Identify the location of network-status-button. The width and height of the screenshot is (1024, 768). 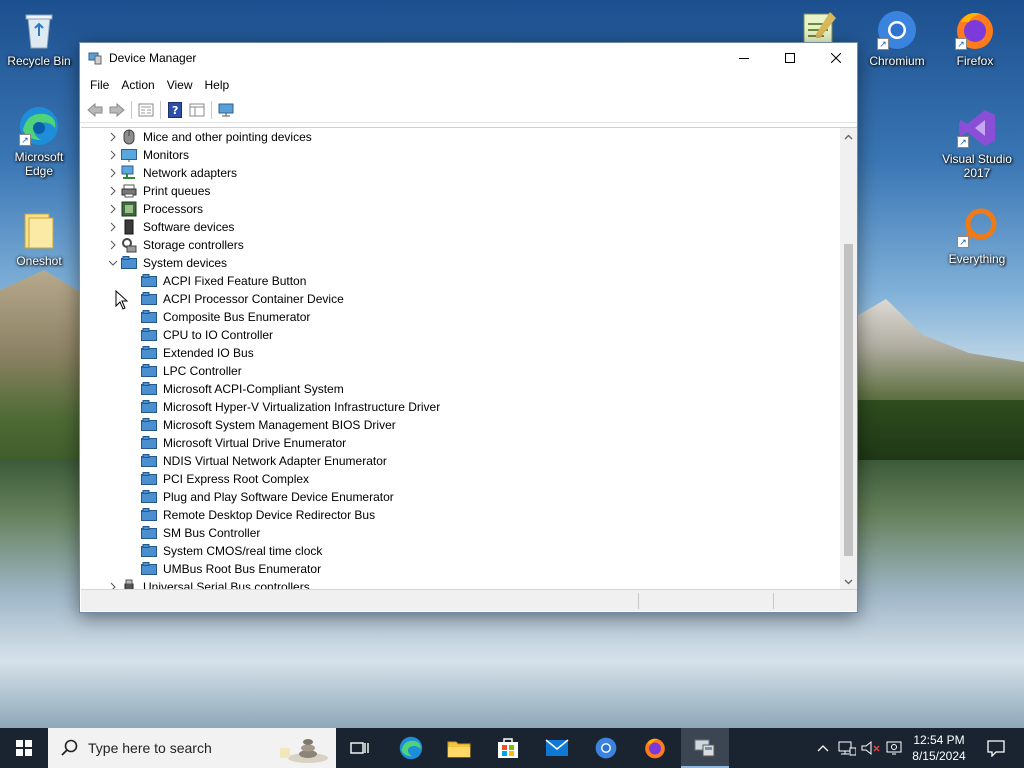
(847, 748).